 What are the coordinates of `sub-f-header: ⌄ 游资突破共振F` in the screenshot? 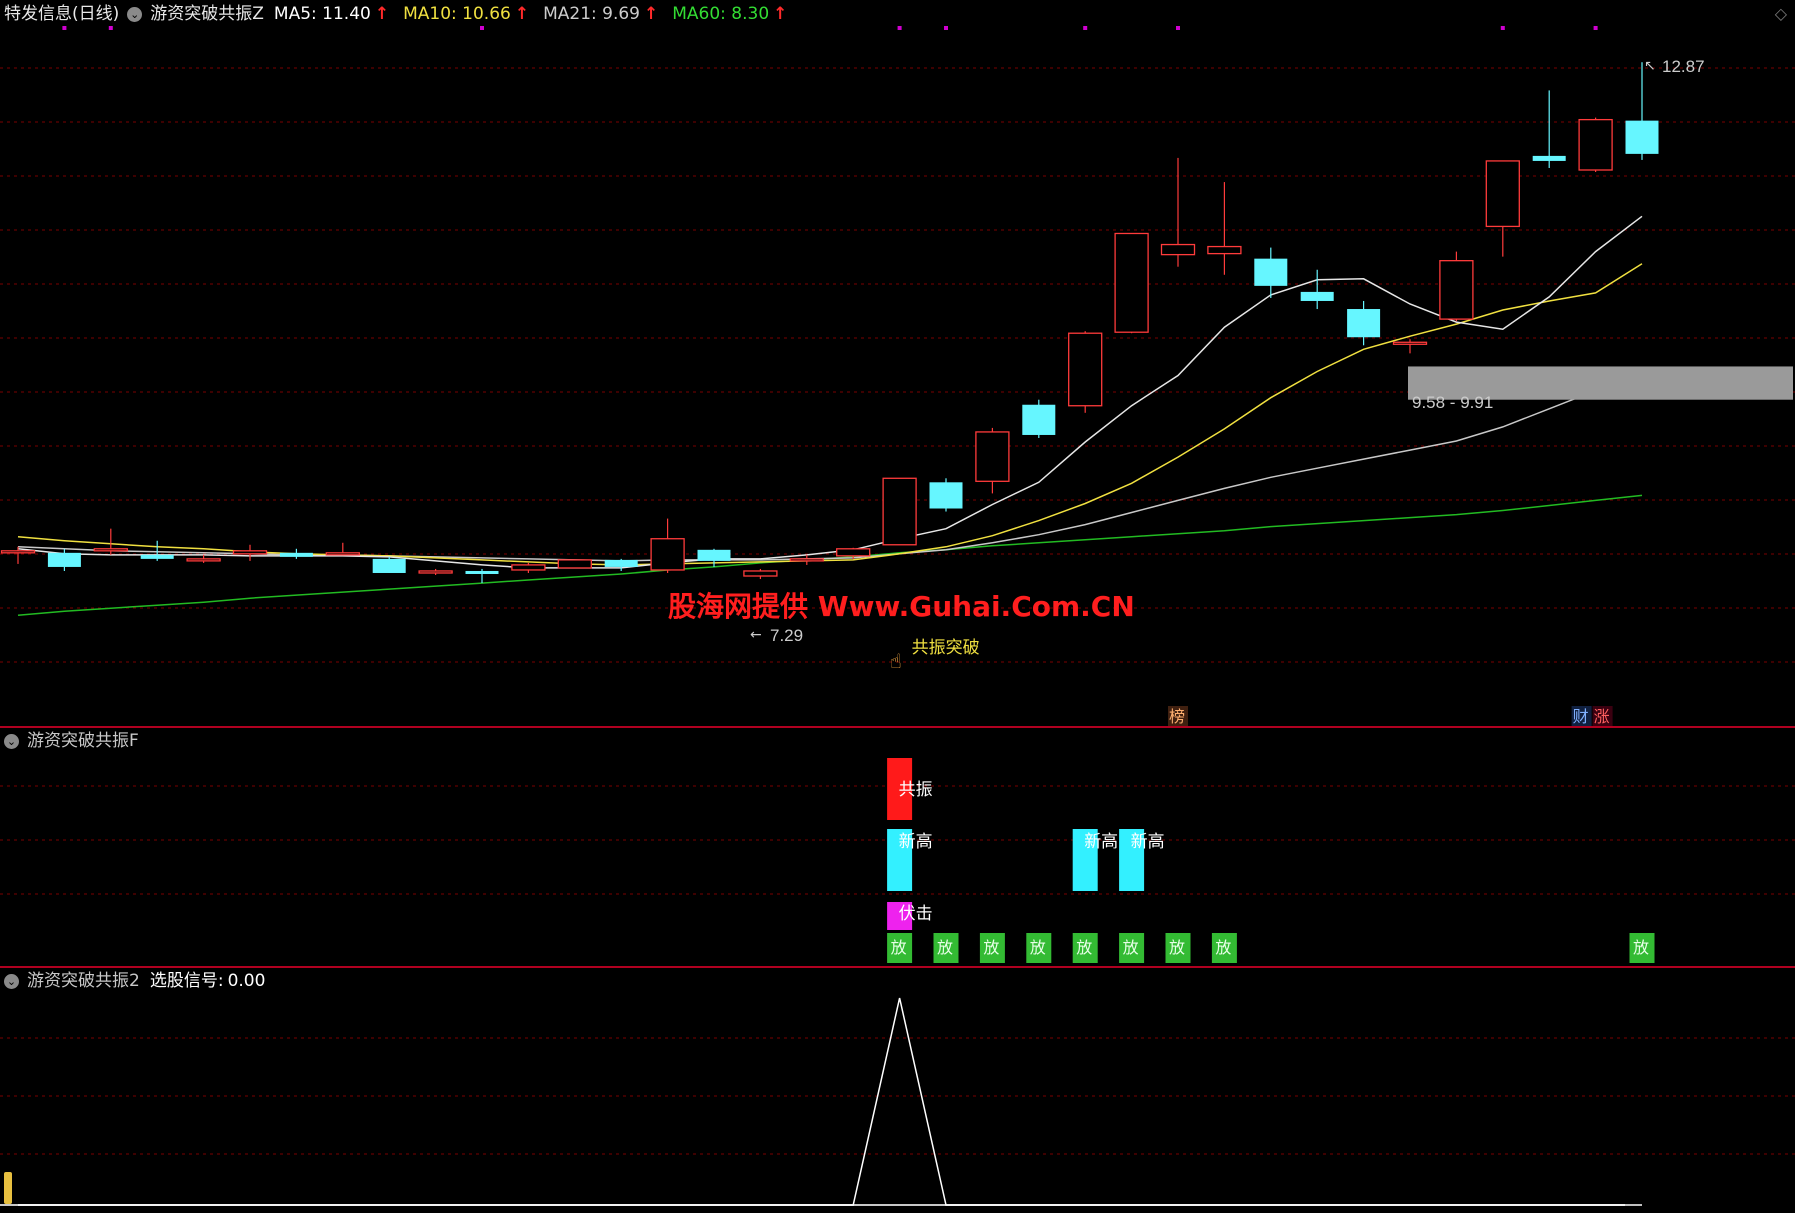 It's located at (69, 741).